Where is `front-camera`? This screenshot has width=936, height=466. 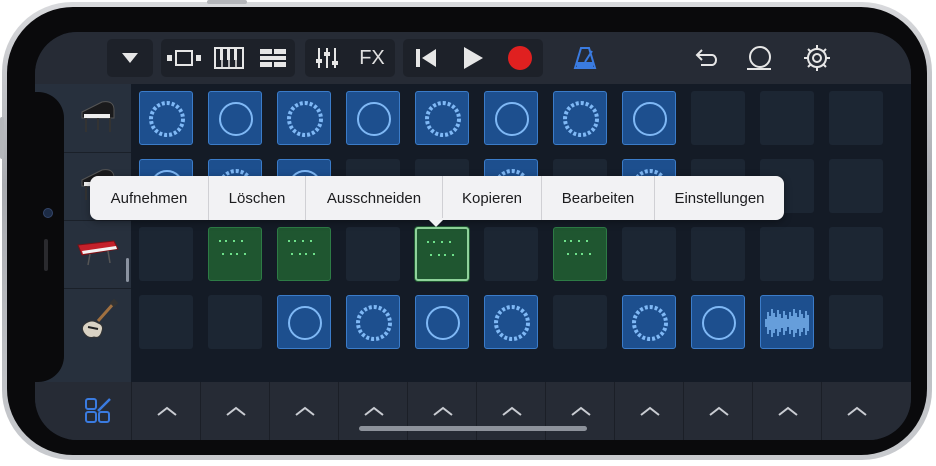
front-camera is located at coordinates (48, 213).